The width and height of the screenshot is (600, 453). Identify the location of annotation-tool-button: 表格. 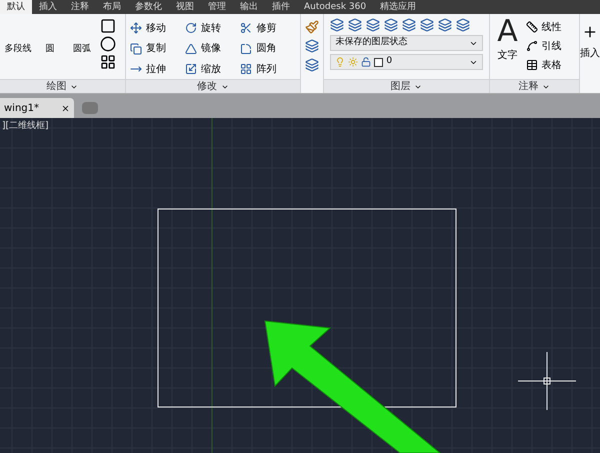
(544, 65).